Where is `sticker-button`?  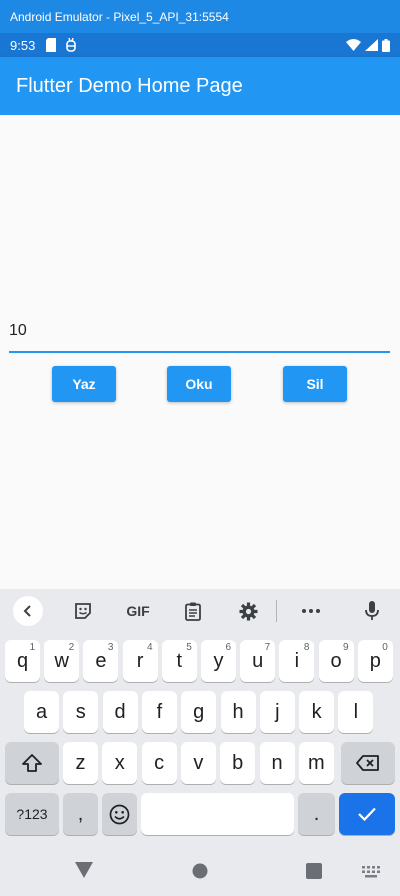 sticker-button is located at coordinates (82, 611).